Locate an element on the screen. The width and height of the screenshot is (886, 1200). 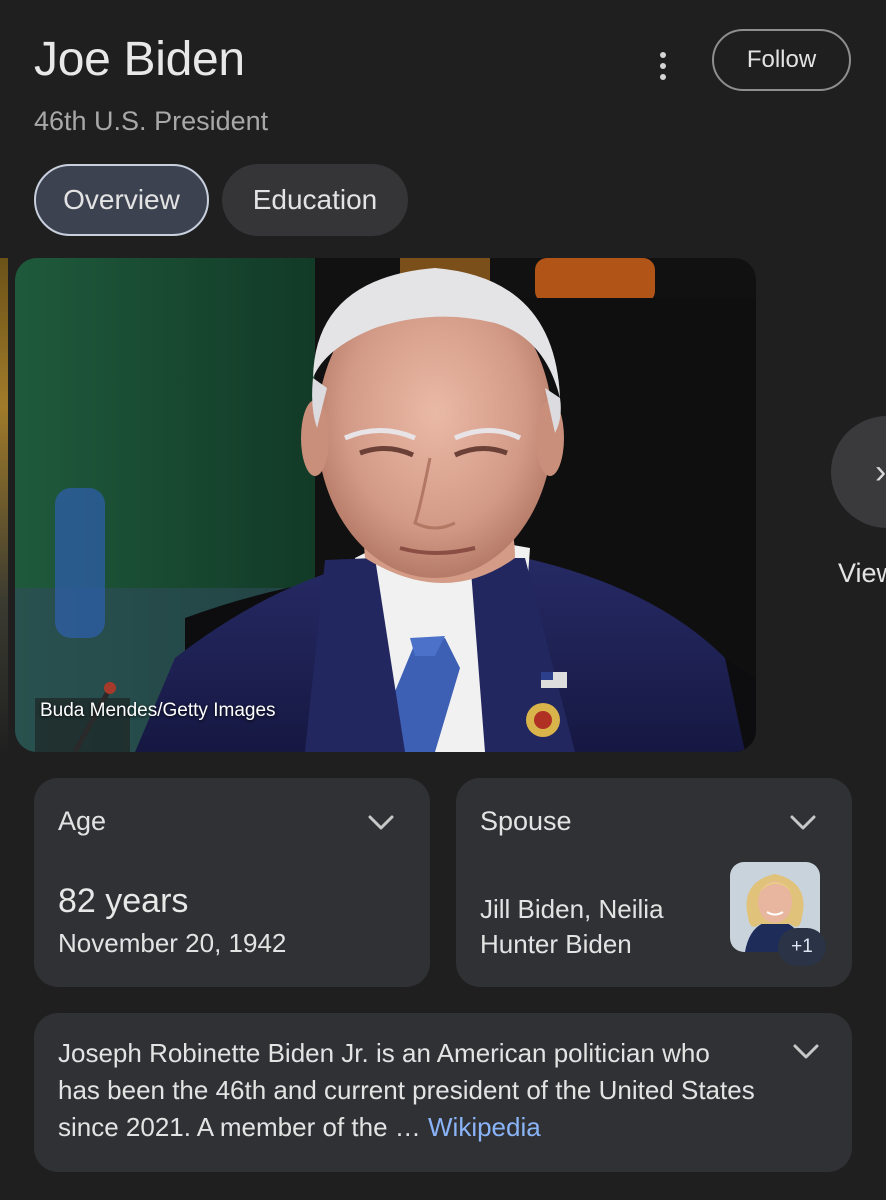
tab-education: Education is located at coordinates (315, 200).